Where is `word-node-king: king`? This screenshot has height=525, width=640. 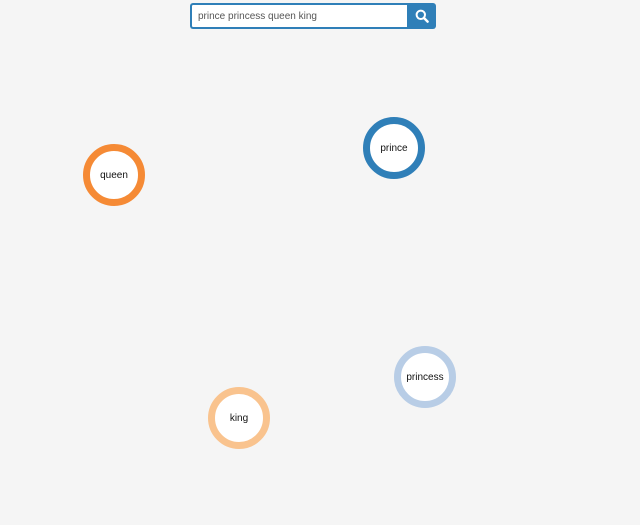
word-node-king: king is located at coordinates (239, 418).